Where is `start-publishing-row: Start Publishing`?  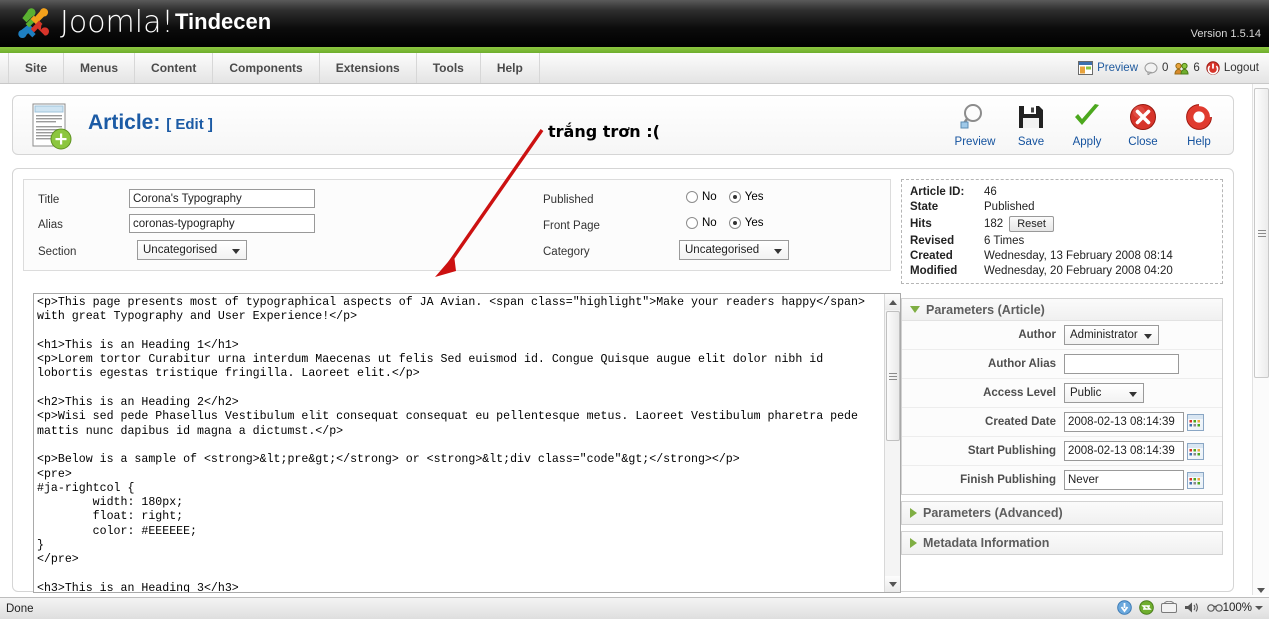 start-publishing-row: Start Publishing is located at coordinates (1062, 451).